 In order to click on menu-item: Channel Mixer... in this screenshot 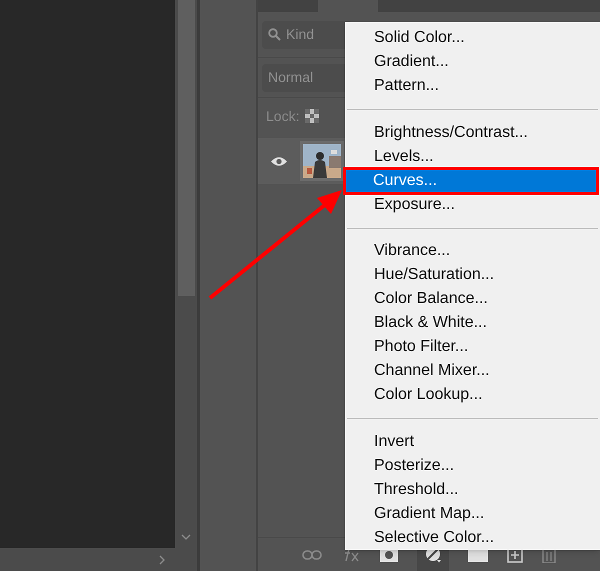, I will do `click(472, 371)`.